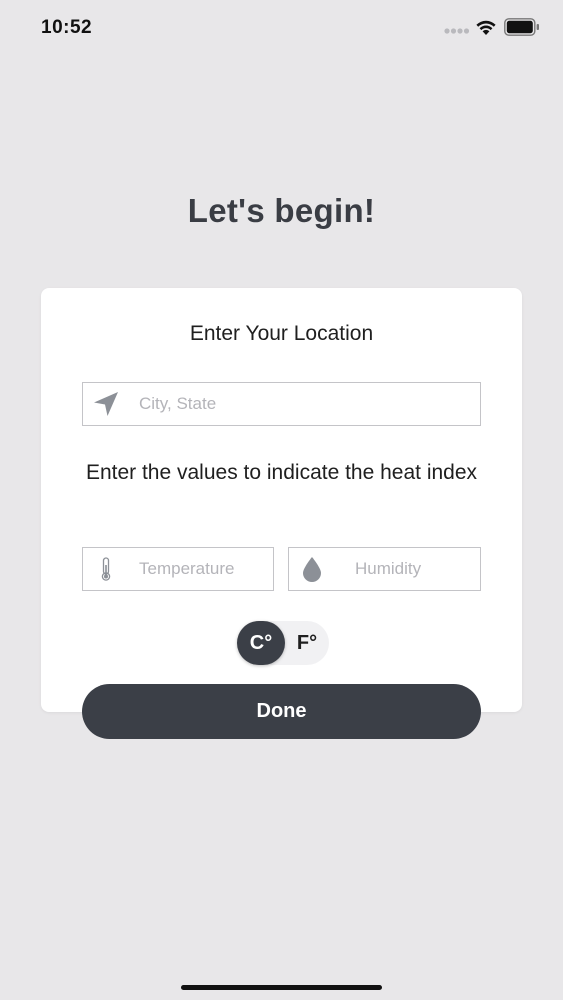  Describe the element at coordinates (486, 27) in the screenshot. I see `wifi-icon` at that location.